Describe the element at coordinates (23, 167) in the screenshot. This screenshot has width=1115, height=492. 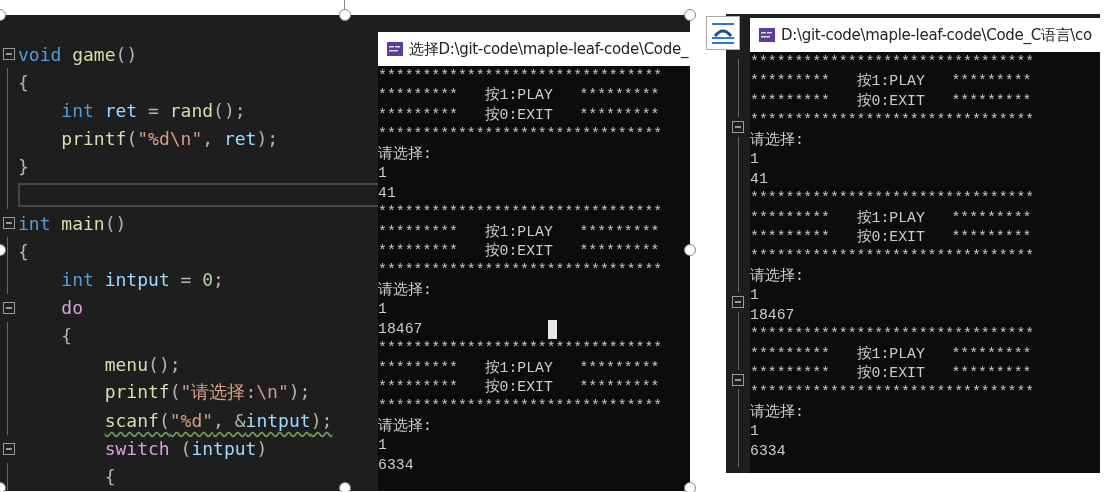
I see `code-line: }` at that location.